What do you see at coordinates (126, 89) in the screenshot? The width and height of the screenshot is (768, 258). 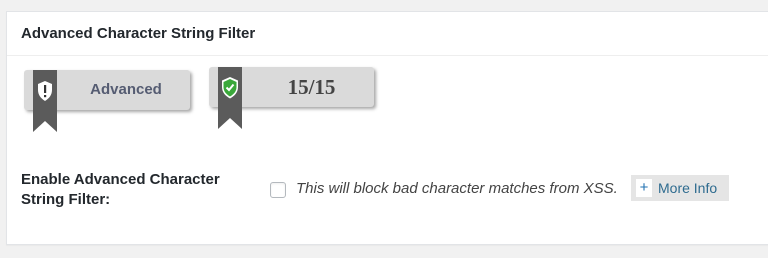 I see `advanced-level-label: Advanced` at bounding box center [126, 89].